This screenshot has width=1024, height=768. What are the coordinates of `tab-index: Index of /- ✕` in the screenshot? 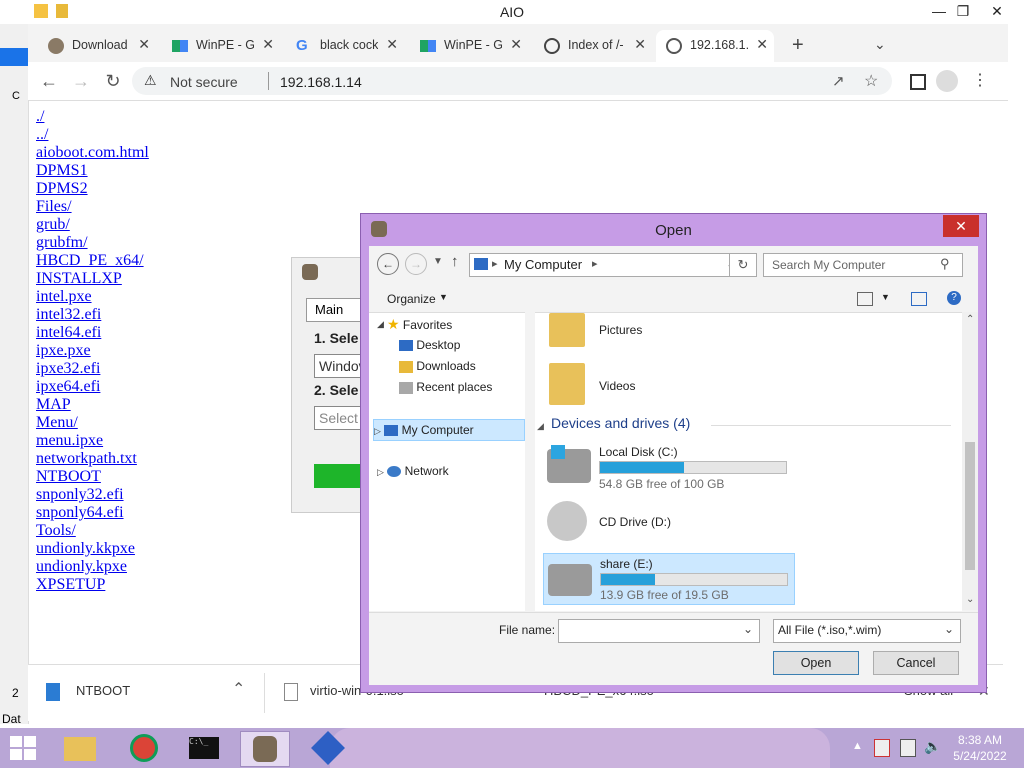 It's located at (593, 46).